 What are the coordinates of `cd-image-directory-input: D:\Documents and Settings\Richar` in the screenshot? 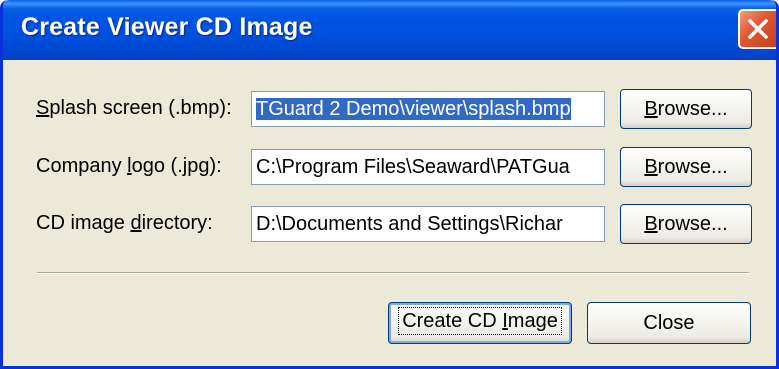 It's located at (428, 224).